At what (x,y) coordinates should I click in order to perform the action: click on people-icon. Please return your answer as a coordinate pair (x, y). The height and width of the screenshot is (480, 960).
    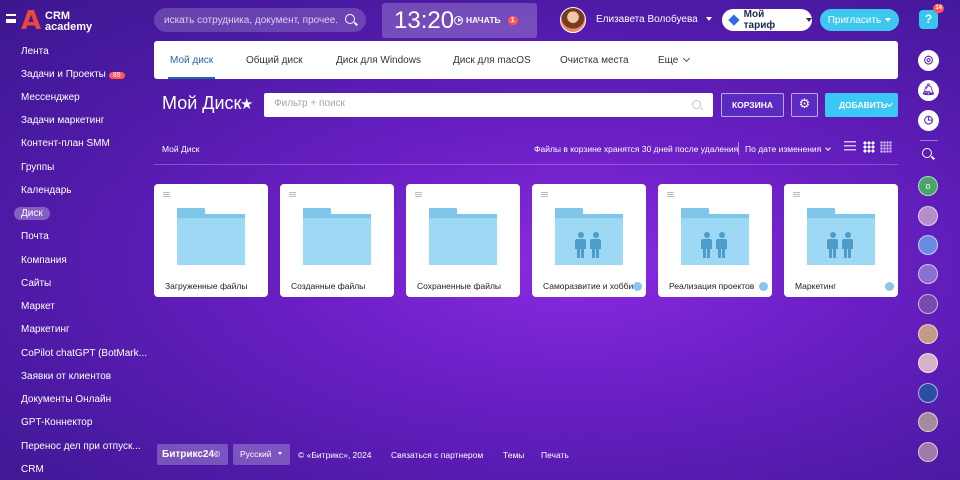
    Looking at the image, I should click on (715, 245).